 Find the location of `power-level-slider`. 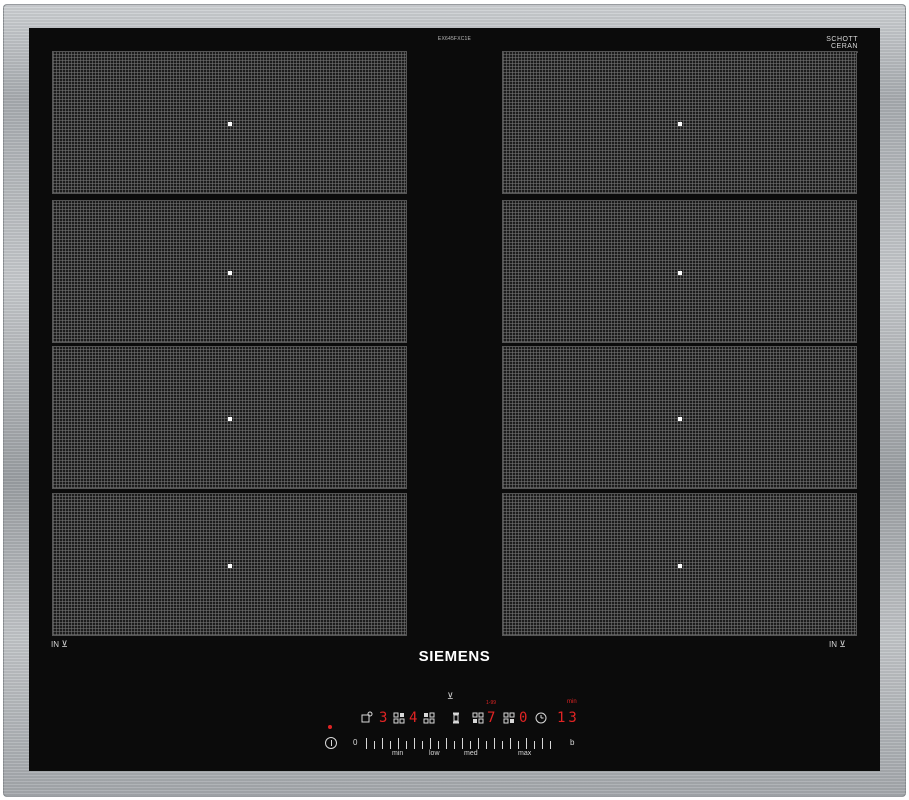

power-level-slider is located at coordinates (459, 744).